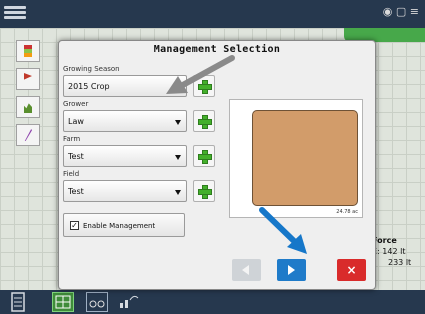 This screenshot has height=314, width=425. What do you see at coordinates (283, 230) in the screenshot?
I see `blue-arrow-icon` at bounding box center [283, 230].